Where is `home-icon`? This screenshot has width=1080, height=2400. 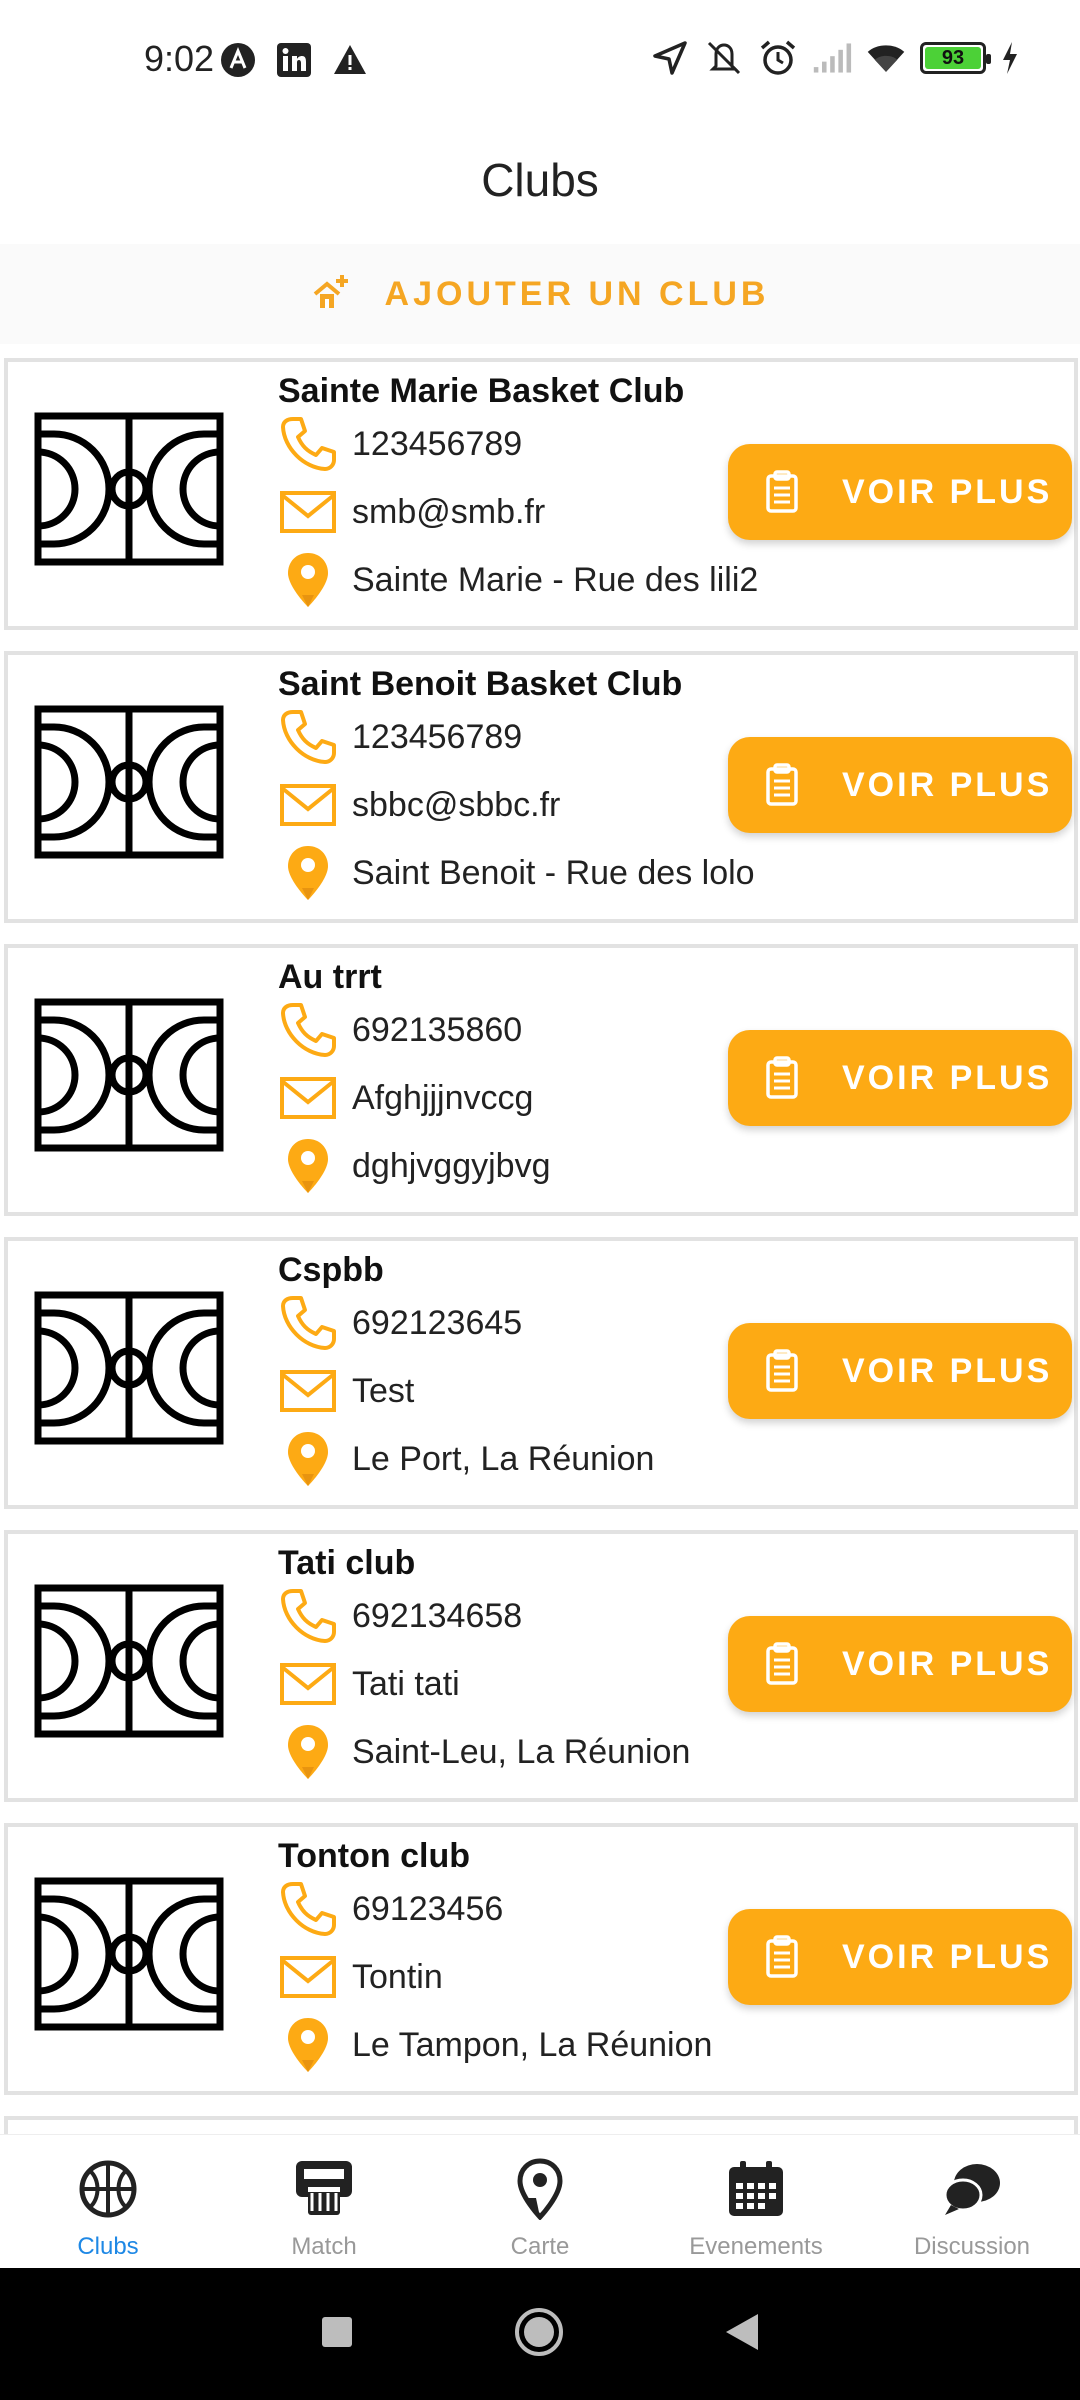 home-icon is located at coordinates (539, 2334).